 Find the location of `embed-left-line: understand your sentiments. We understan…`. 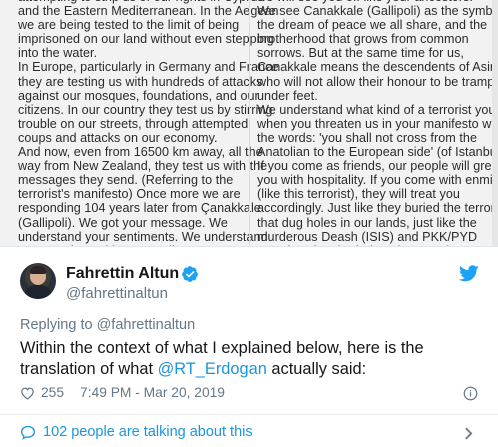

embed-left-line: understand your sentiments. We understan… is located at coordinates (143, 236).